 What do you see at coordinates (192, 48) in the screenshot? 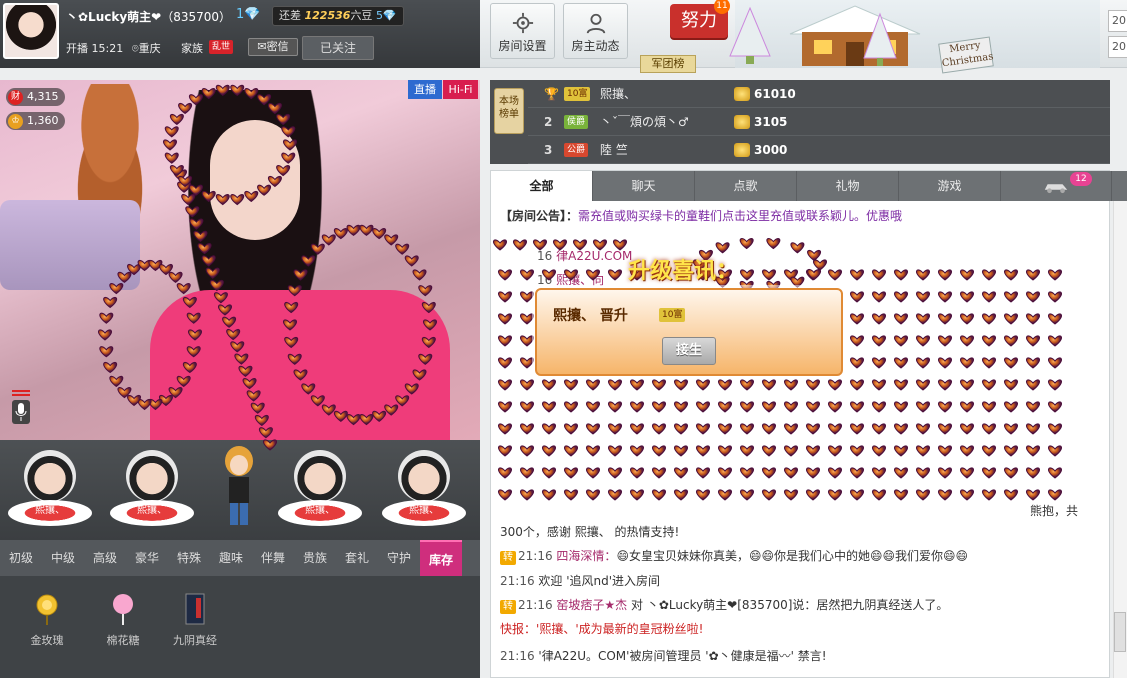
I see `family-label: 家族` at bounding box center [192, 48].